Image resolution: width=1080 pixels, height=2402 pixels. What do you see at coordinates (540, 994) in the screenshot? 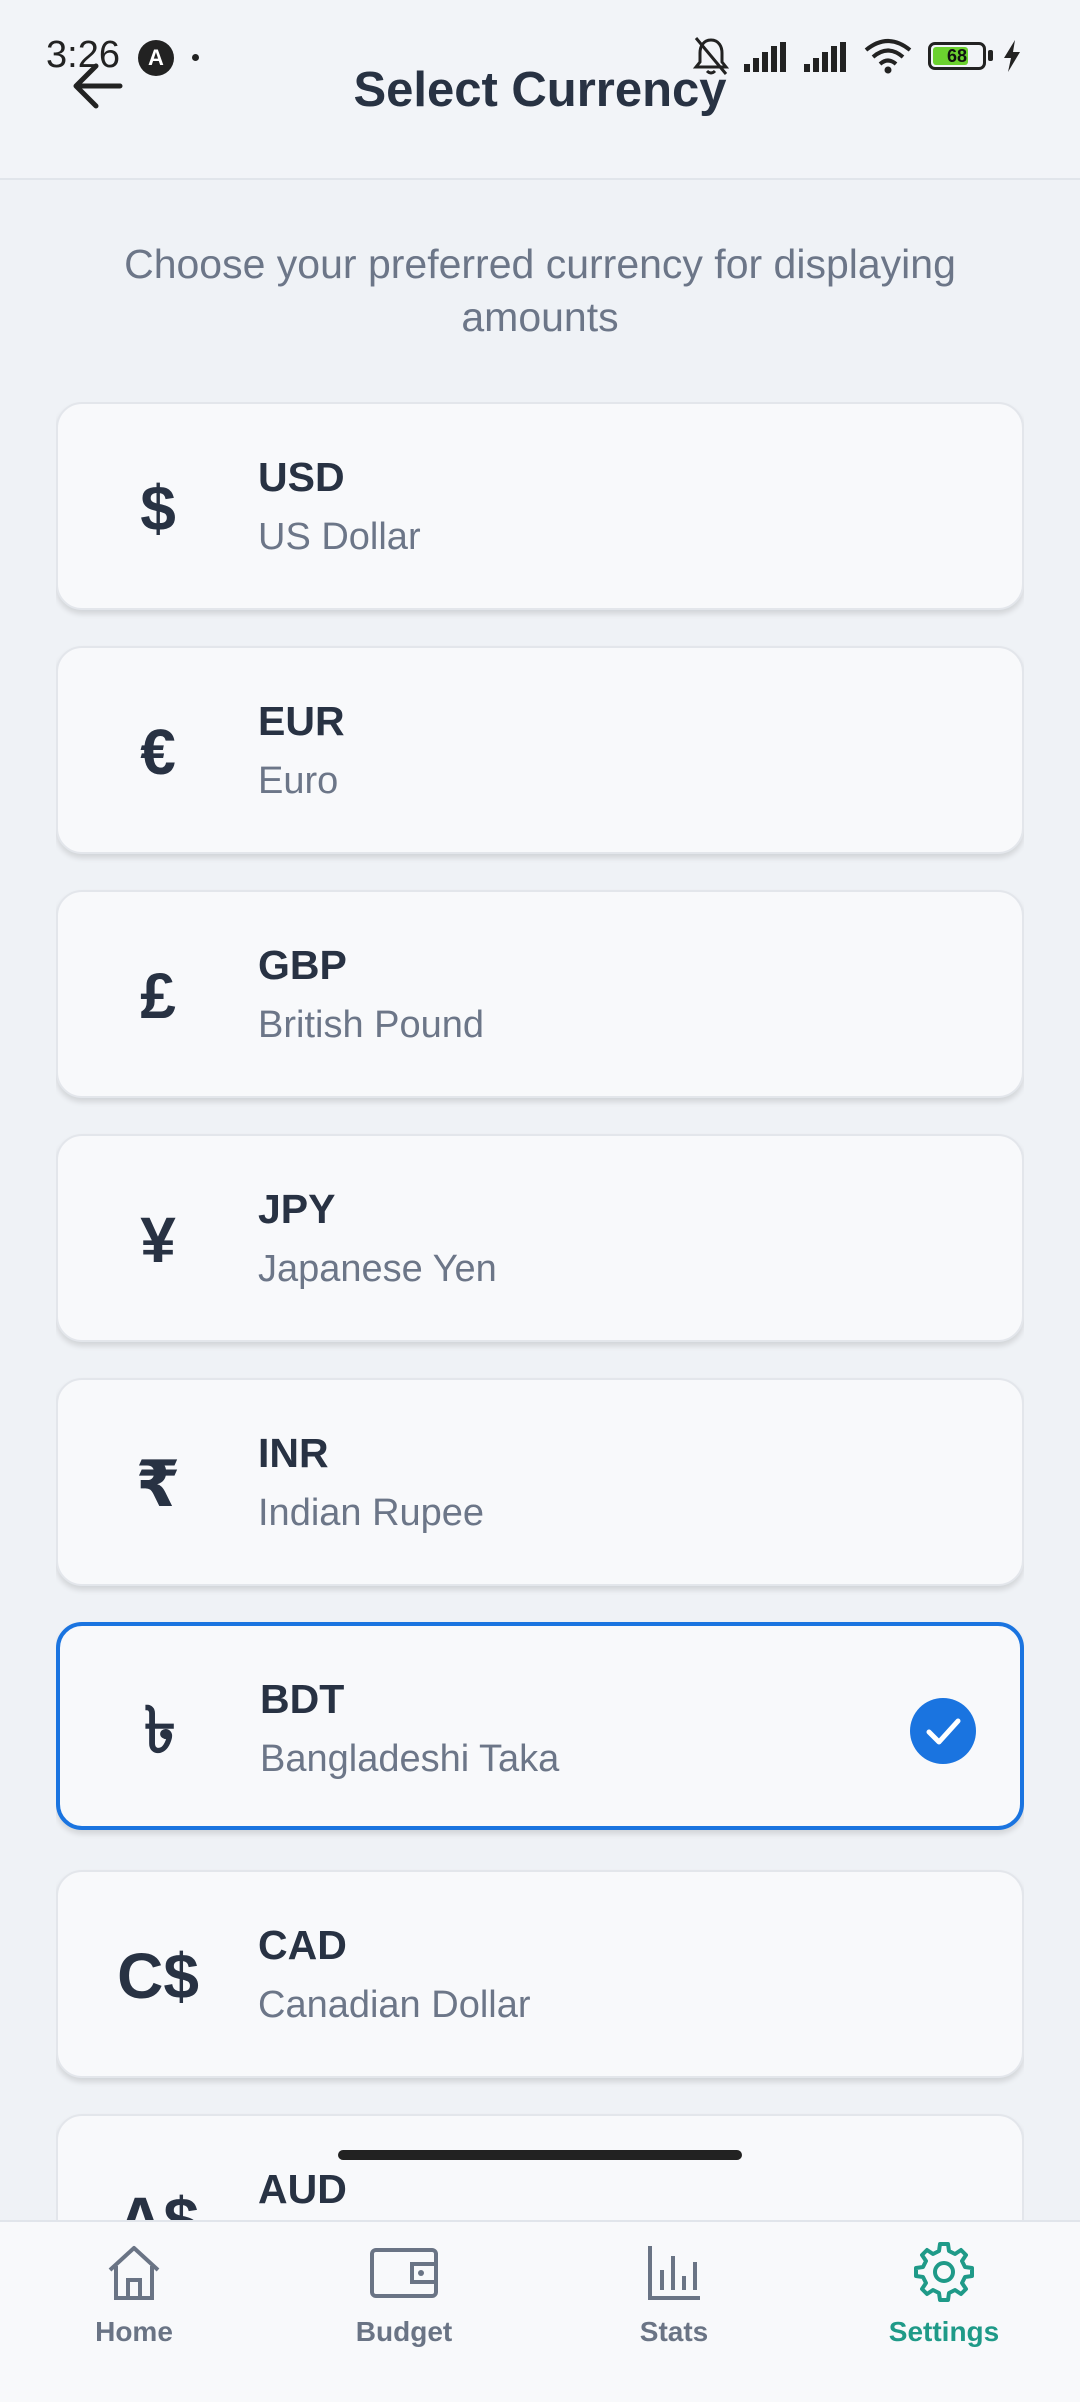
I see `currency-option-gbp: £ GBP British Pound` at bounding box center [540, 994].